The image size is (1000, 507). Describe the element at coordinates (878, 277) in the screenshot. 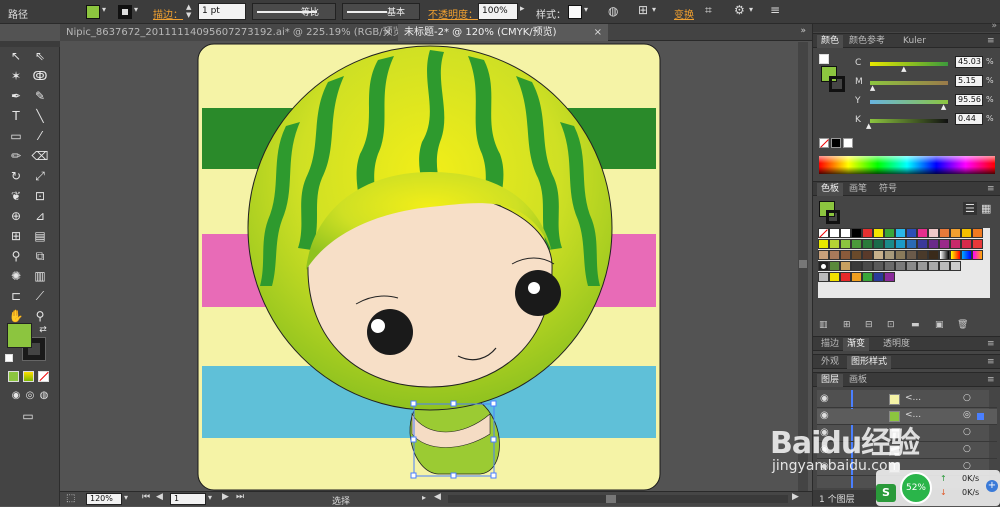

I see `swatch-group-blue` at that location.